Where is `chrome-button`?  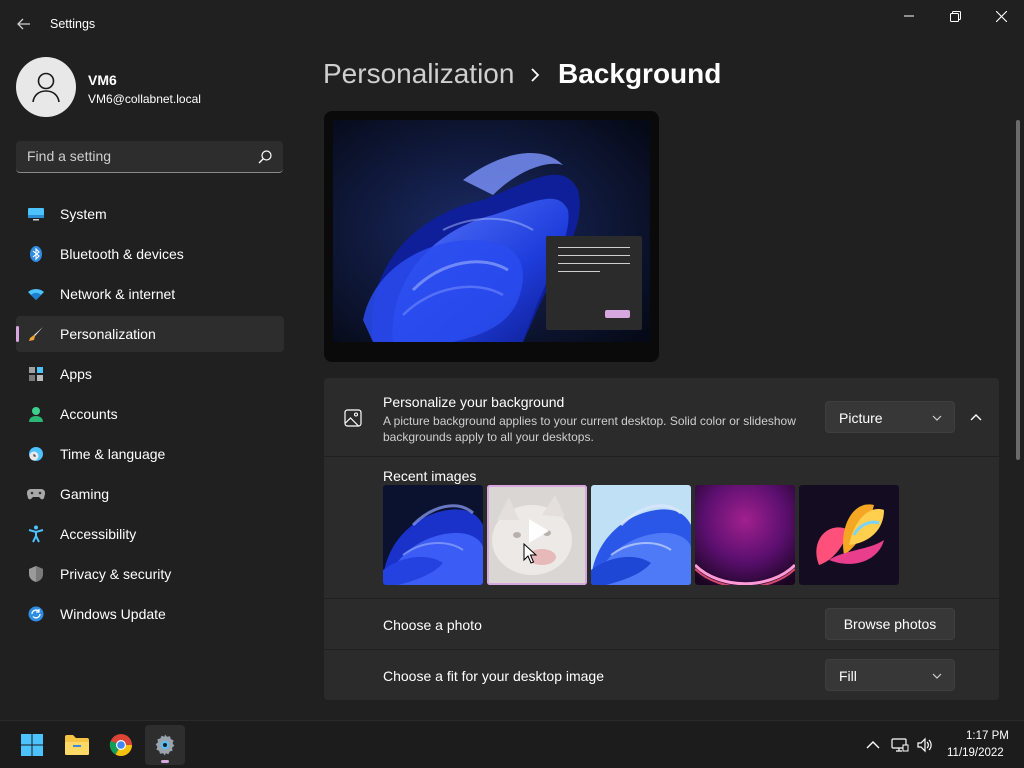 chrome-button is located at coordinates (121, 745).